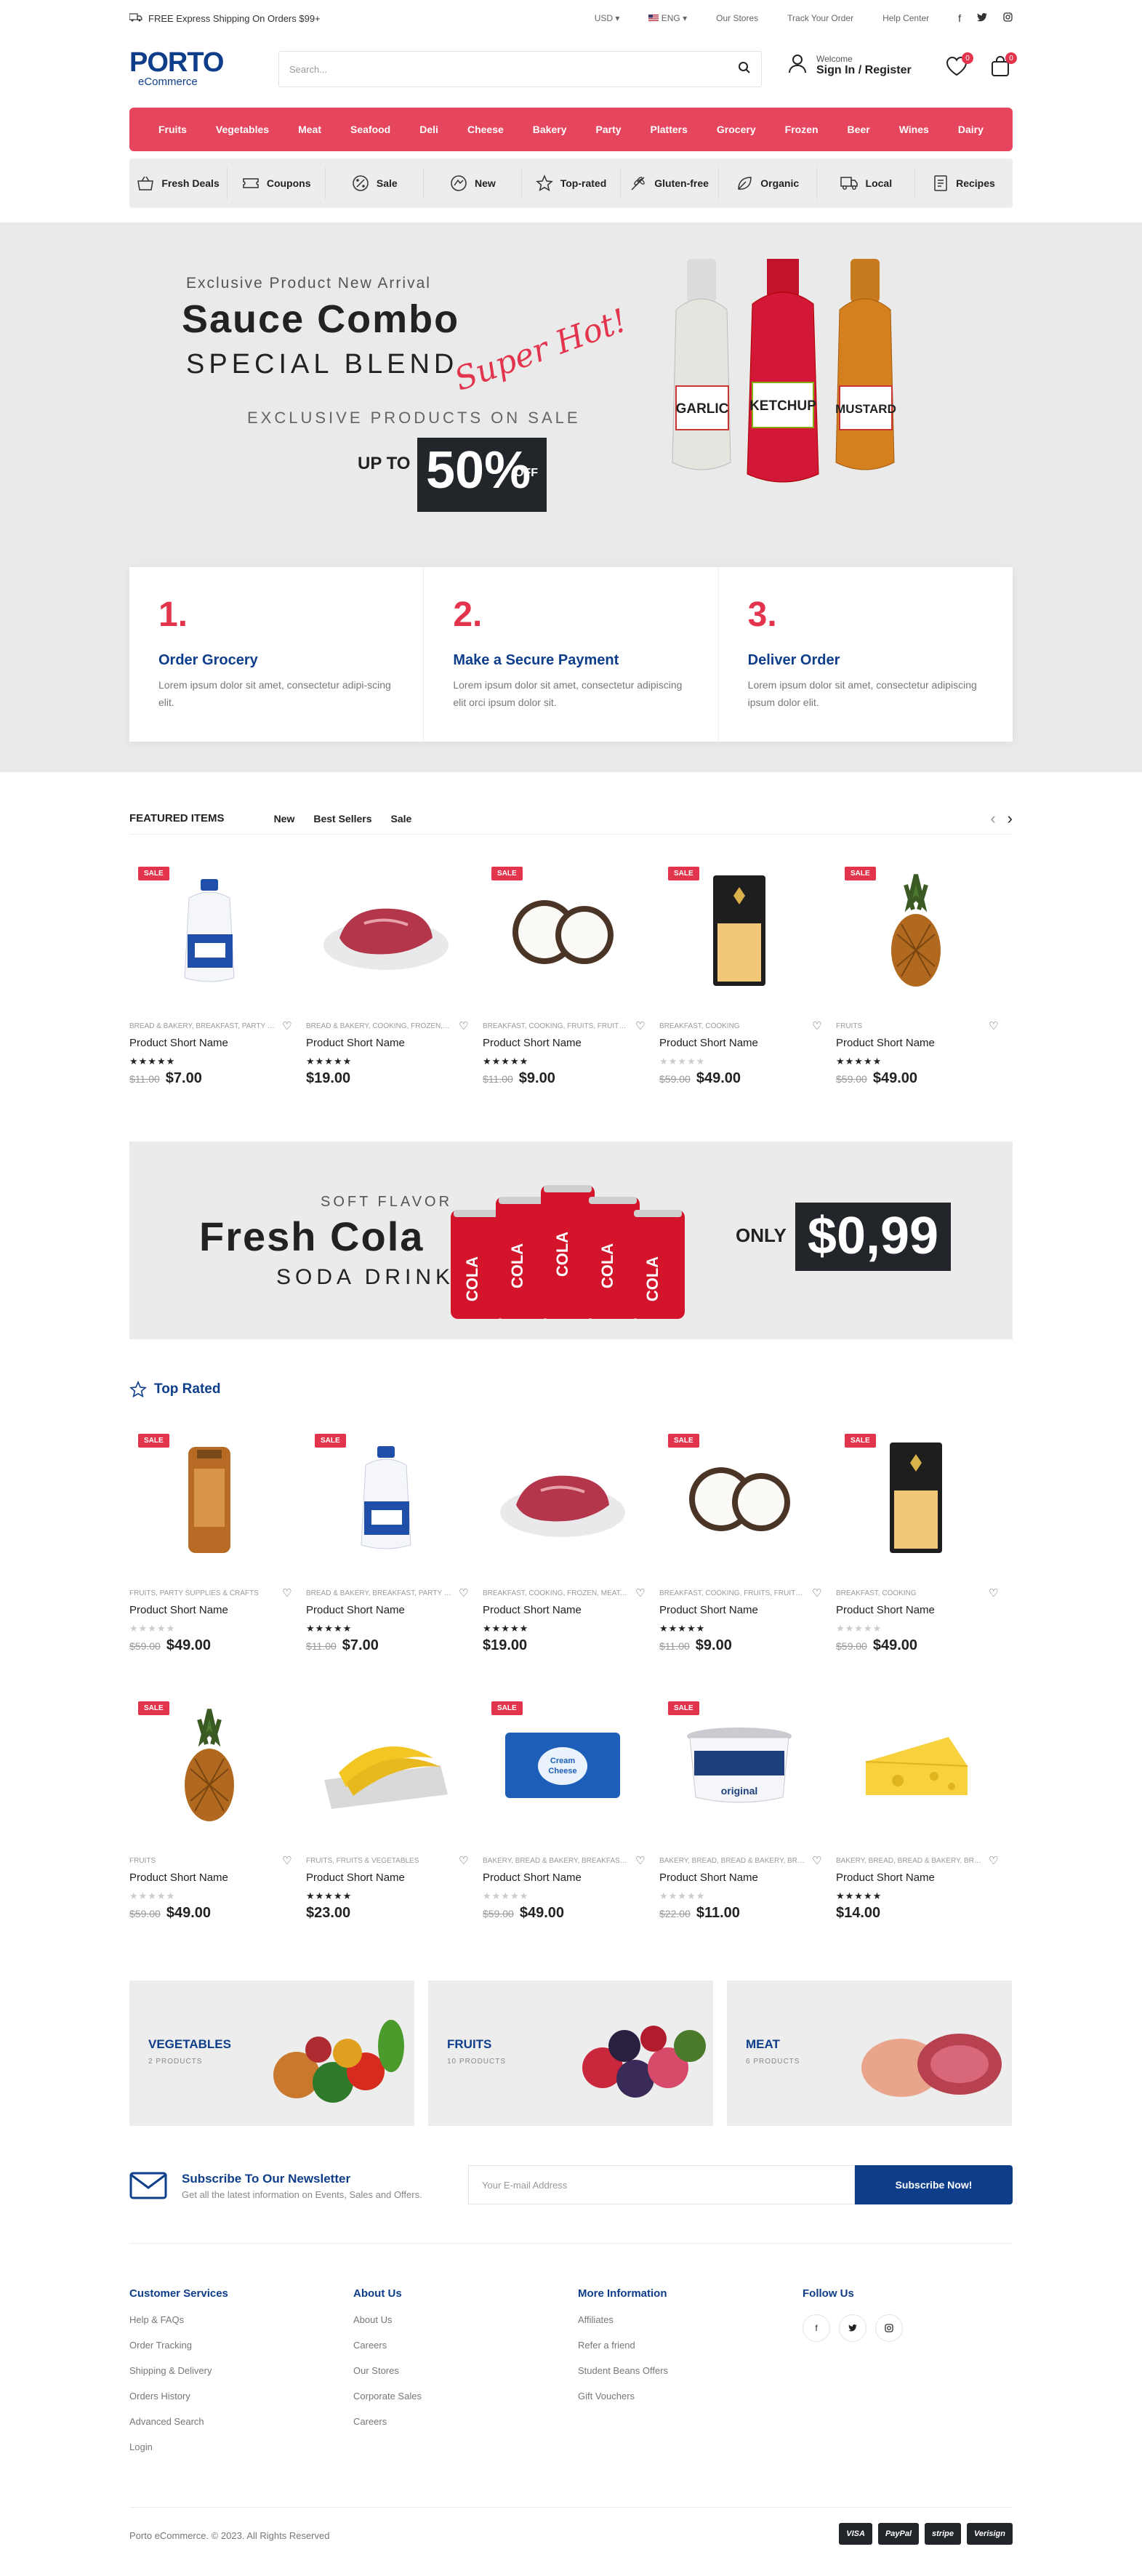 This screenshot has width=1142, height=2576. Describe the element at coordinates (387, 2403) in the screenshot. I see `footer-link: Corporate Sales` at that location.